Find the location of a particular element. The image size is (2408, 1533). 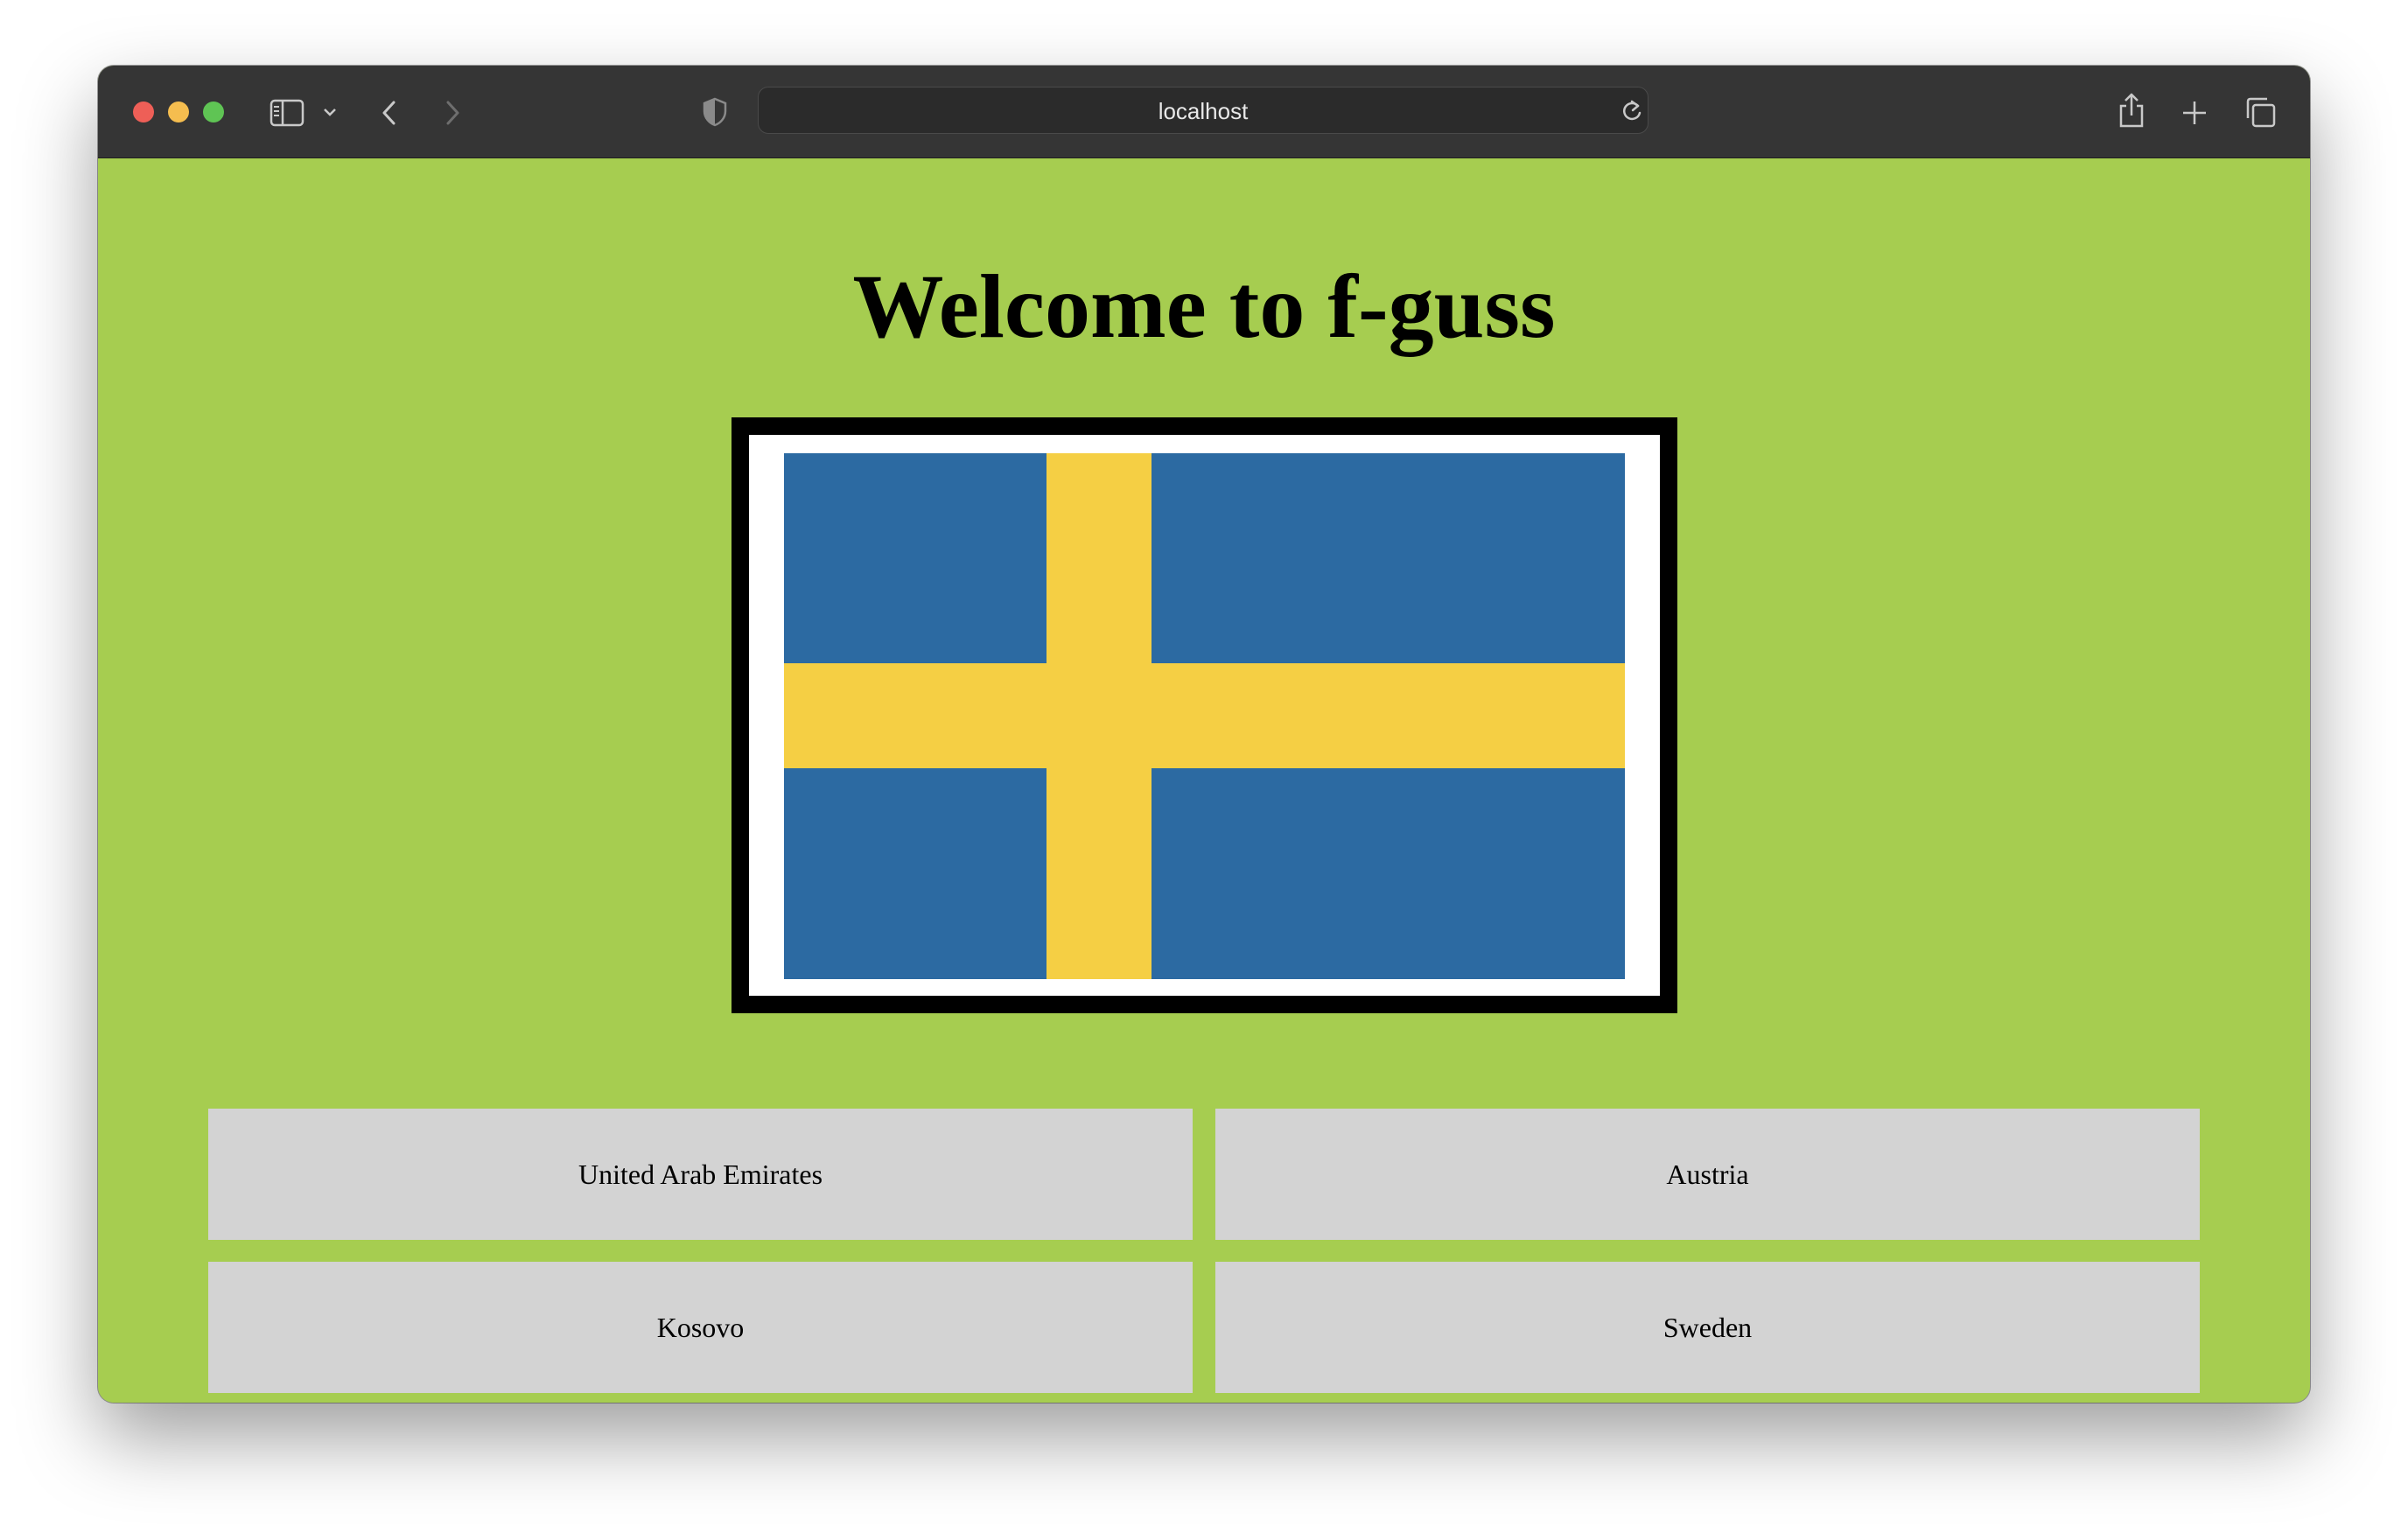

shield-icon is located at coordinates (715, 112).